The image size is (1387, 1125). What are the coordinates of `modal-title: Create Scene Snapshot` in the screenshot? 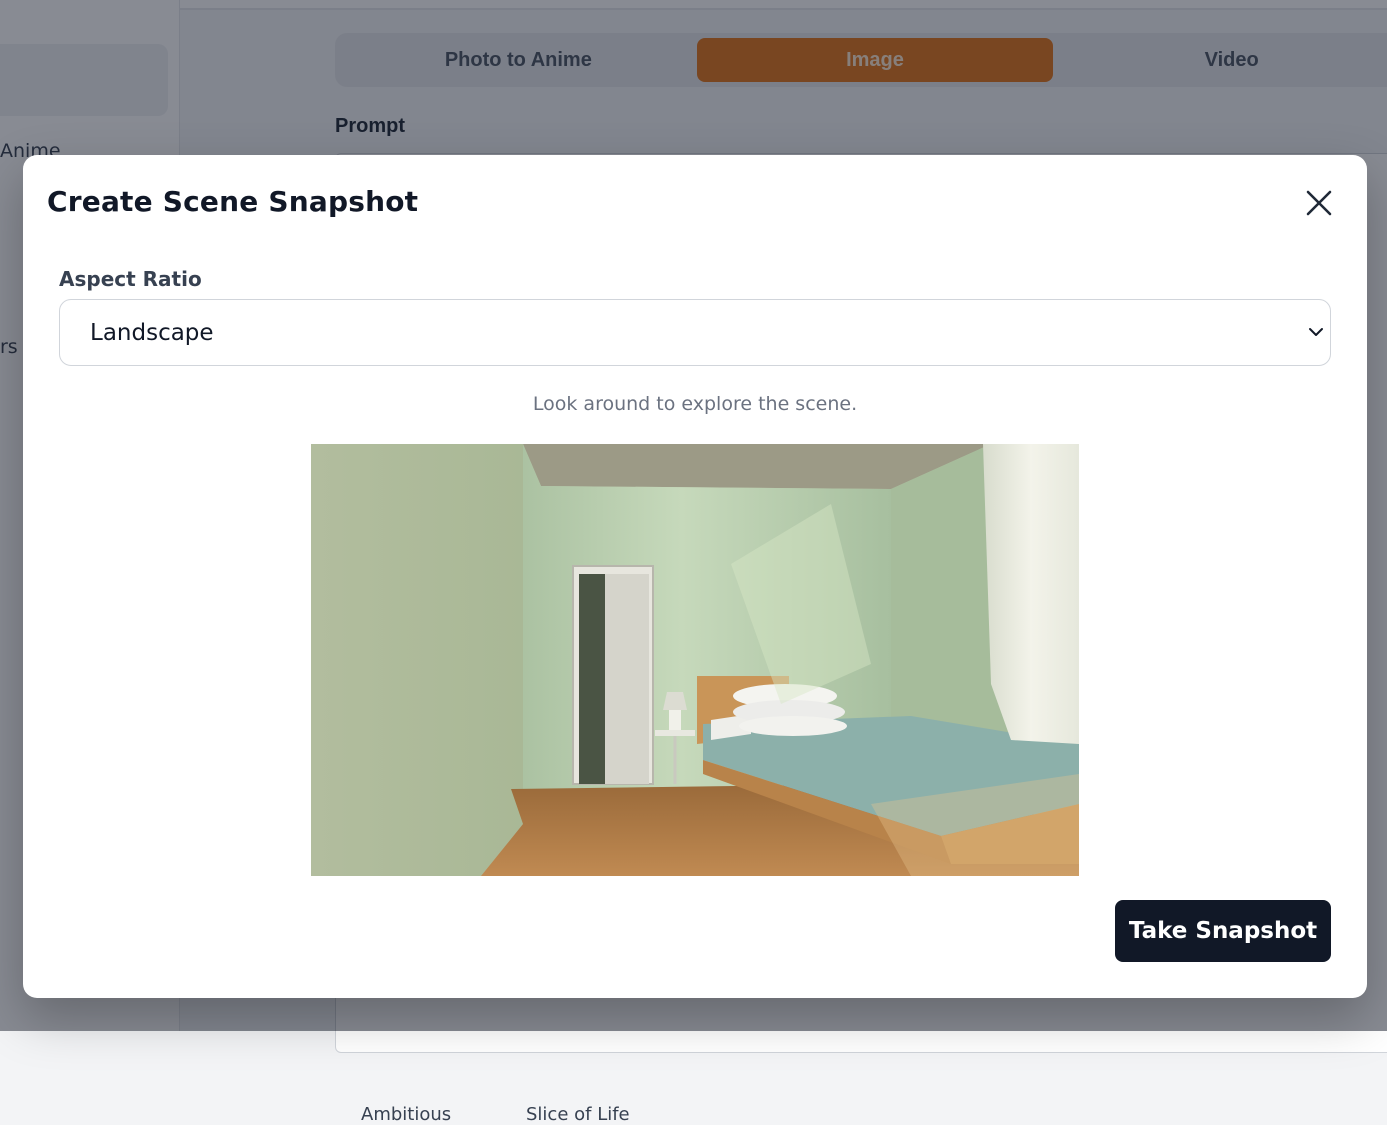 It's located at (232, 201).